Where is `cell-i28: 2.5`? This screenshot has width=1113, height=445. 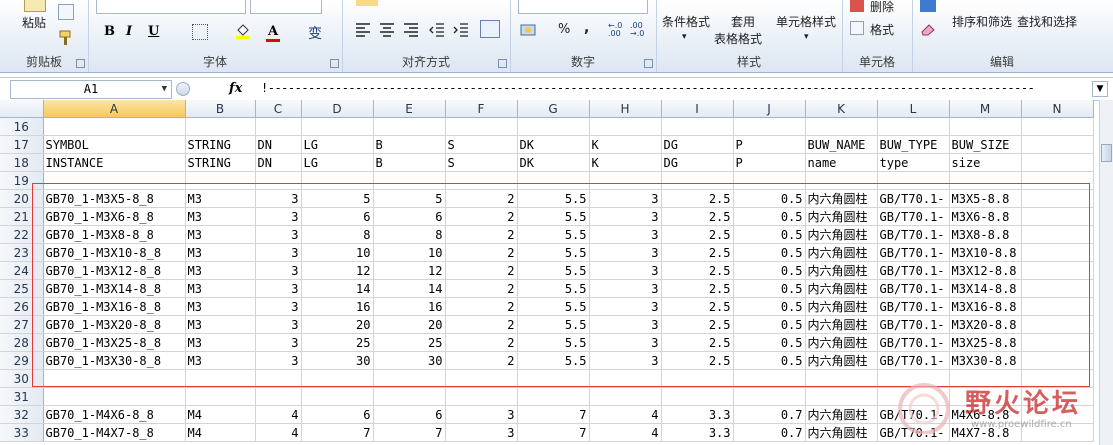 cell-i28: 2.5 is located at coordinates (697, 342).